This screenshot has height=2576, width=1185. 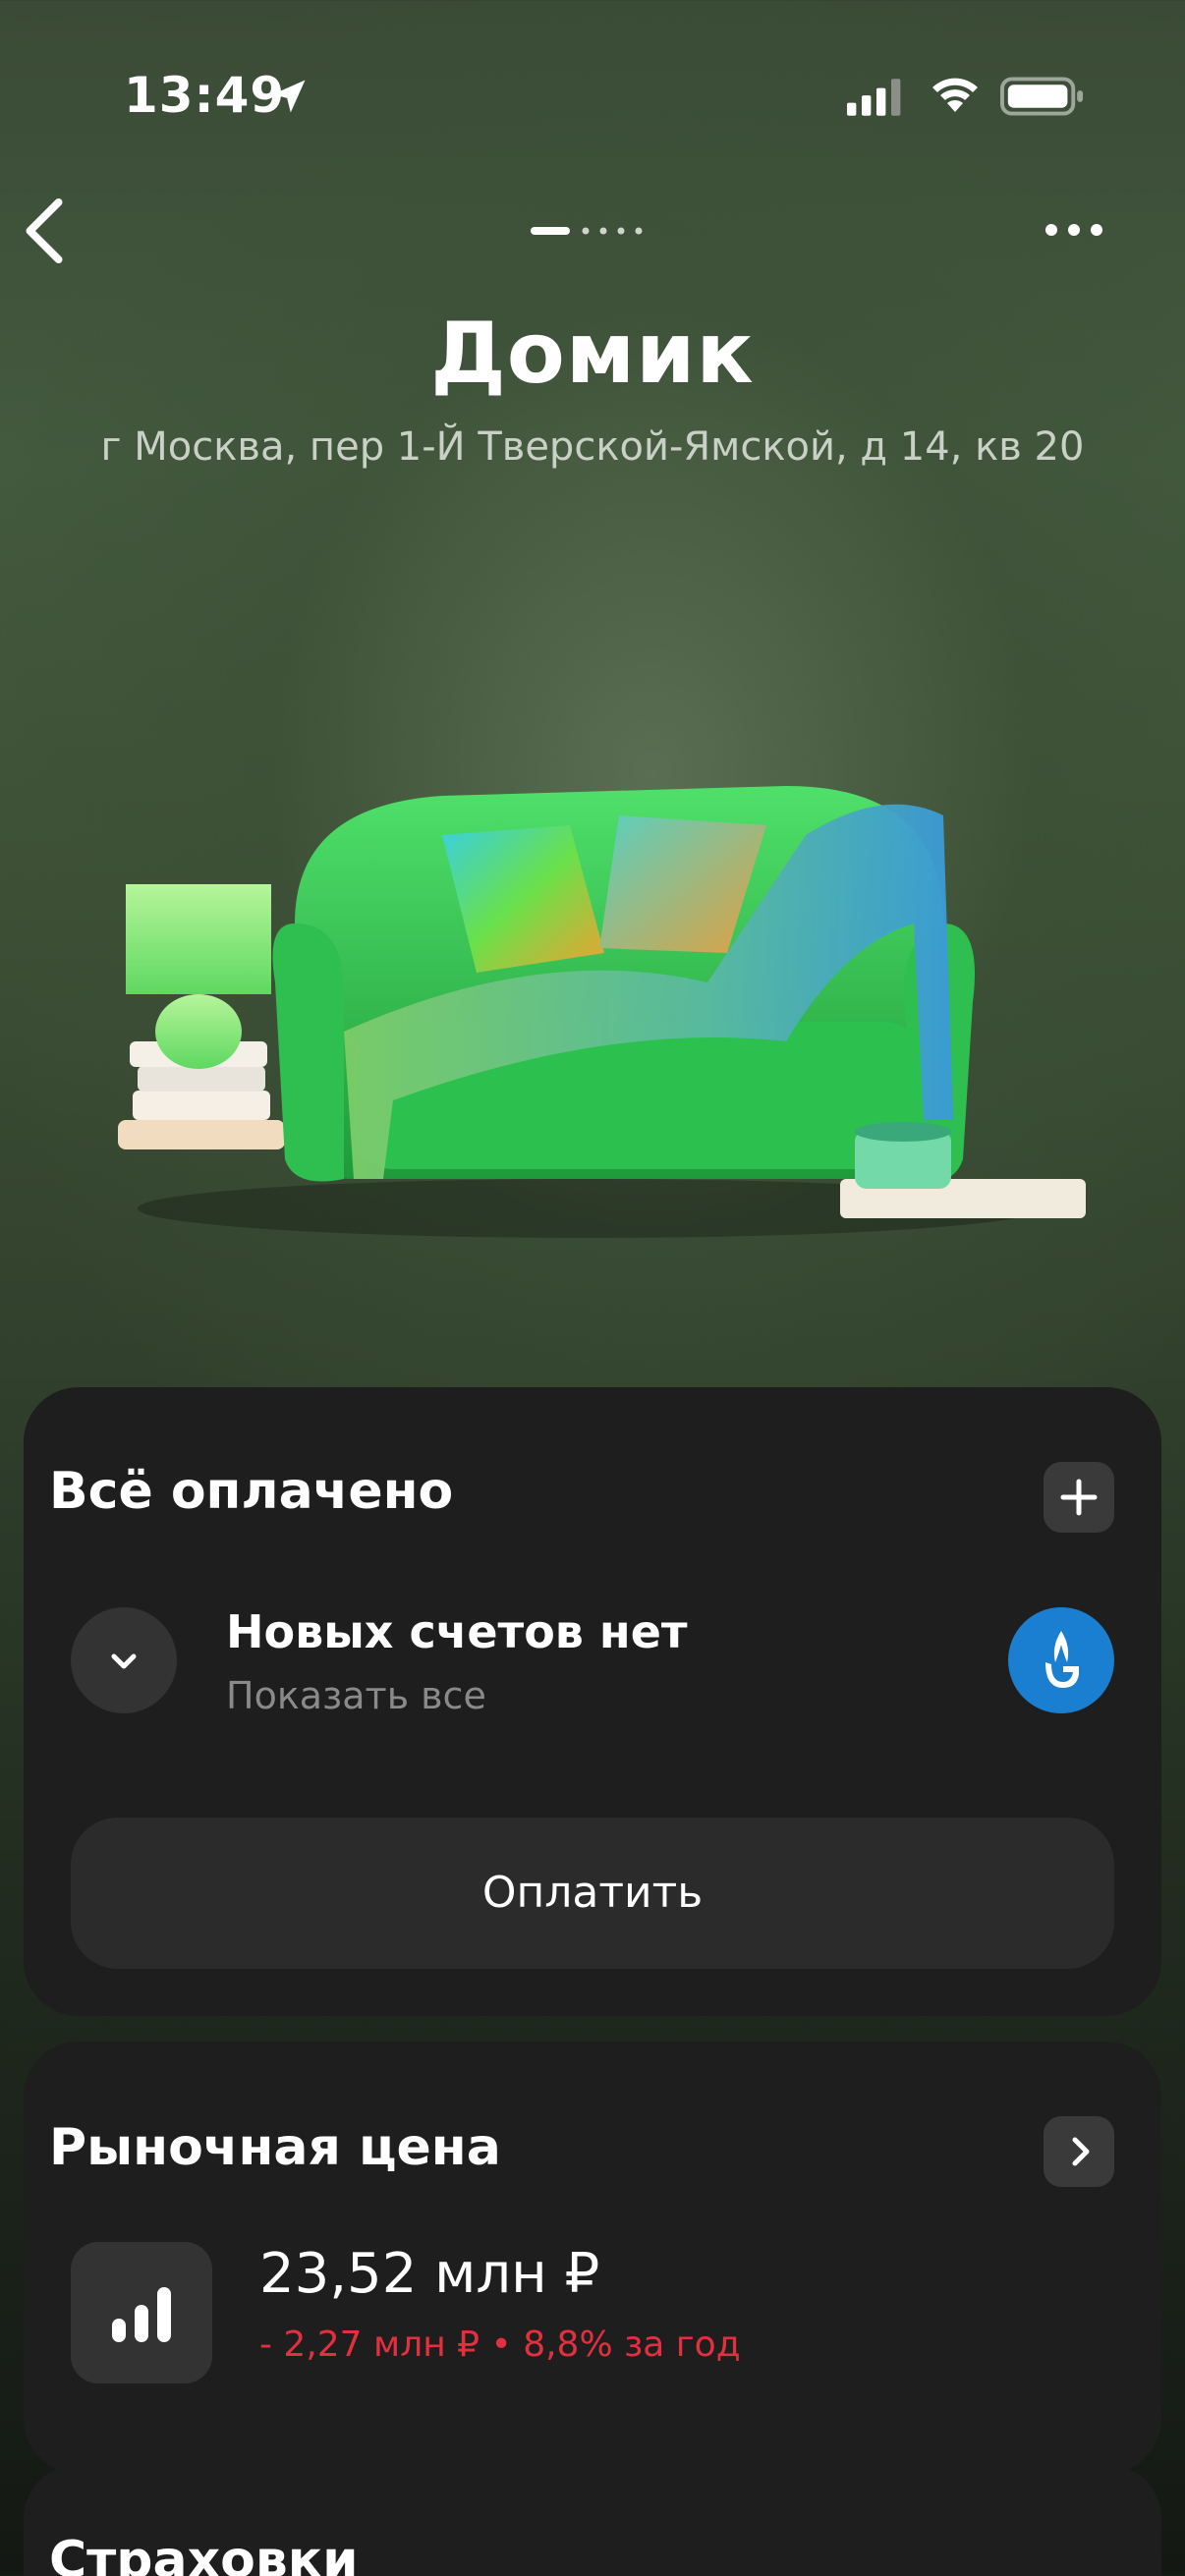 I want to click on open-market-price-button, so click(x=1079, y=2151).